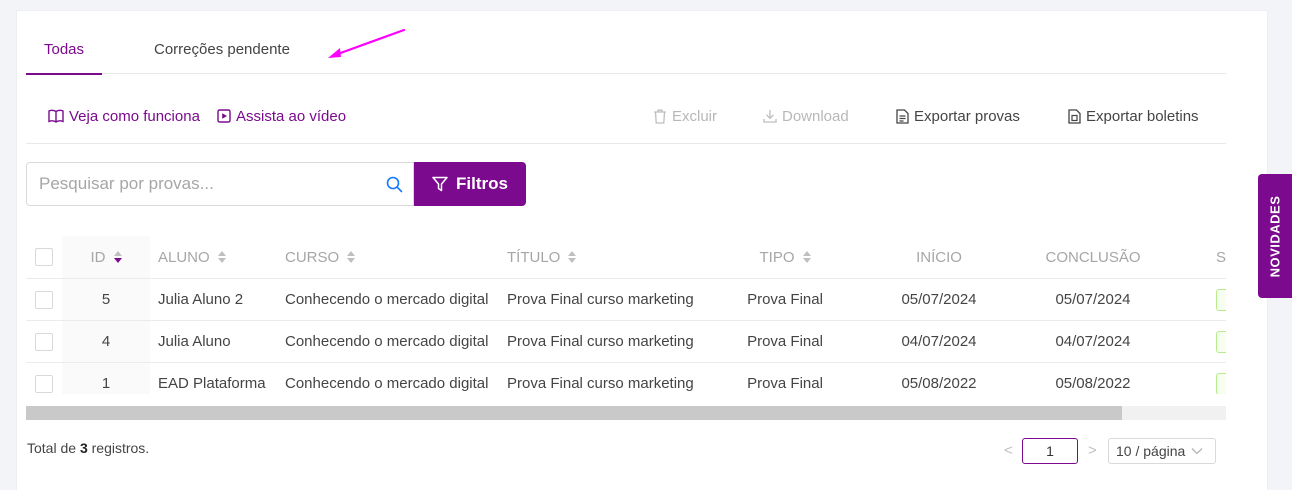 Image resolution: width=1292 pixels, height=490 pixels. What do you see at coordinates (574, 413) in the screenshot?
I see `scrollbar-thumb` at bounding box center [574, 413].